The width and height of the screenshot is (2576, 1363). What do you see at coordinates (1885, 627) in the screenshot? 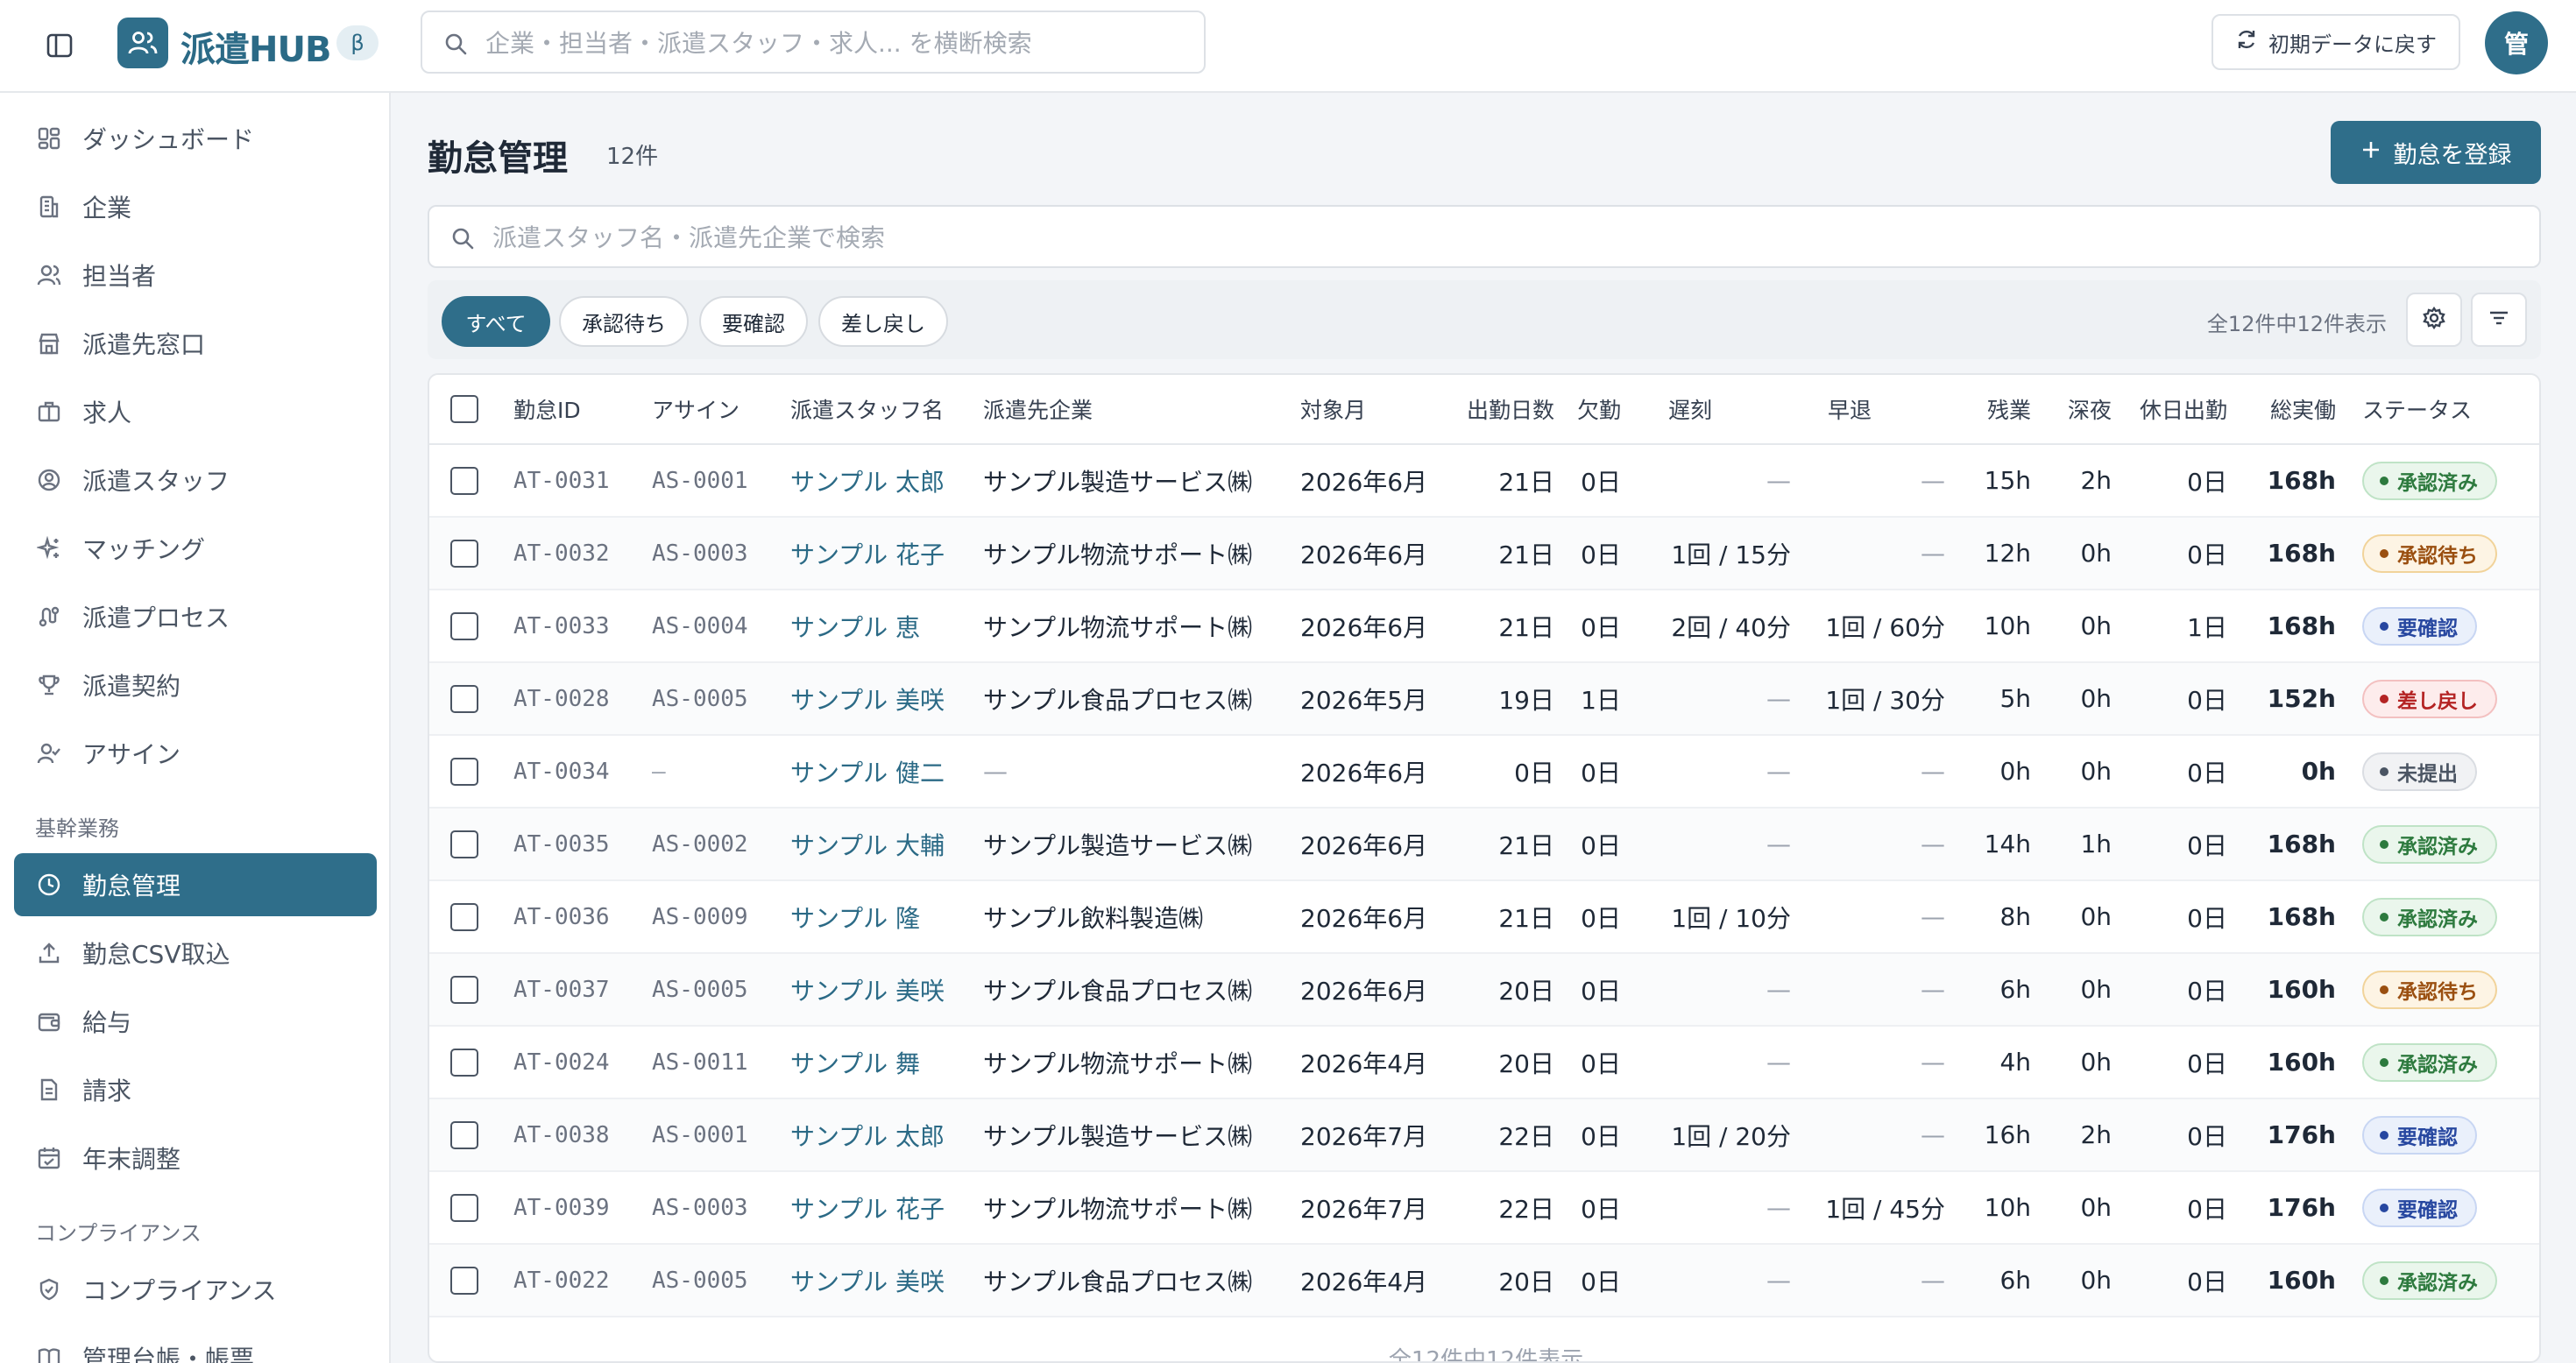
I see `cell-early: 1回 / 60分` at bounding box center [1885, 627].